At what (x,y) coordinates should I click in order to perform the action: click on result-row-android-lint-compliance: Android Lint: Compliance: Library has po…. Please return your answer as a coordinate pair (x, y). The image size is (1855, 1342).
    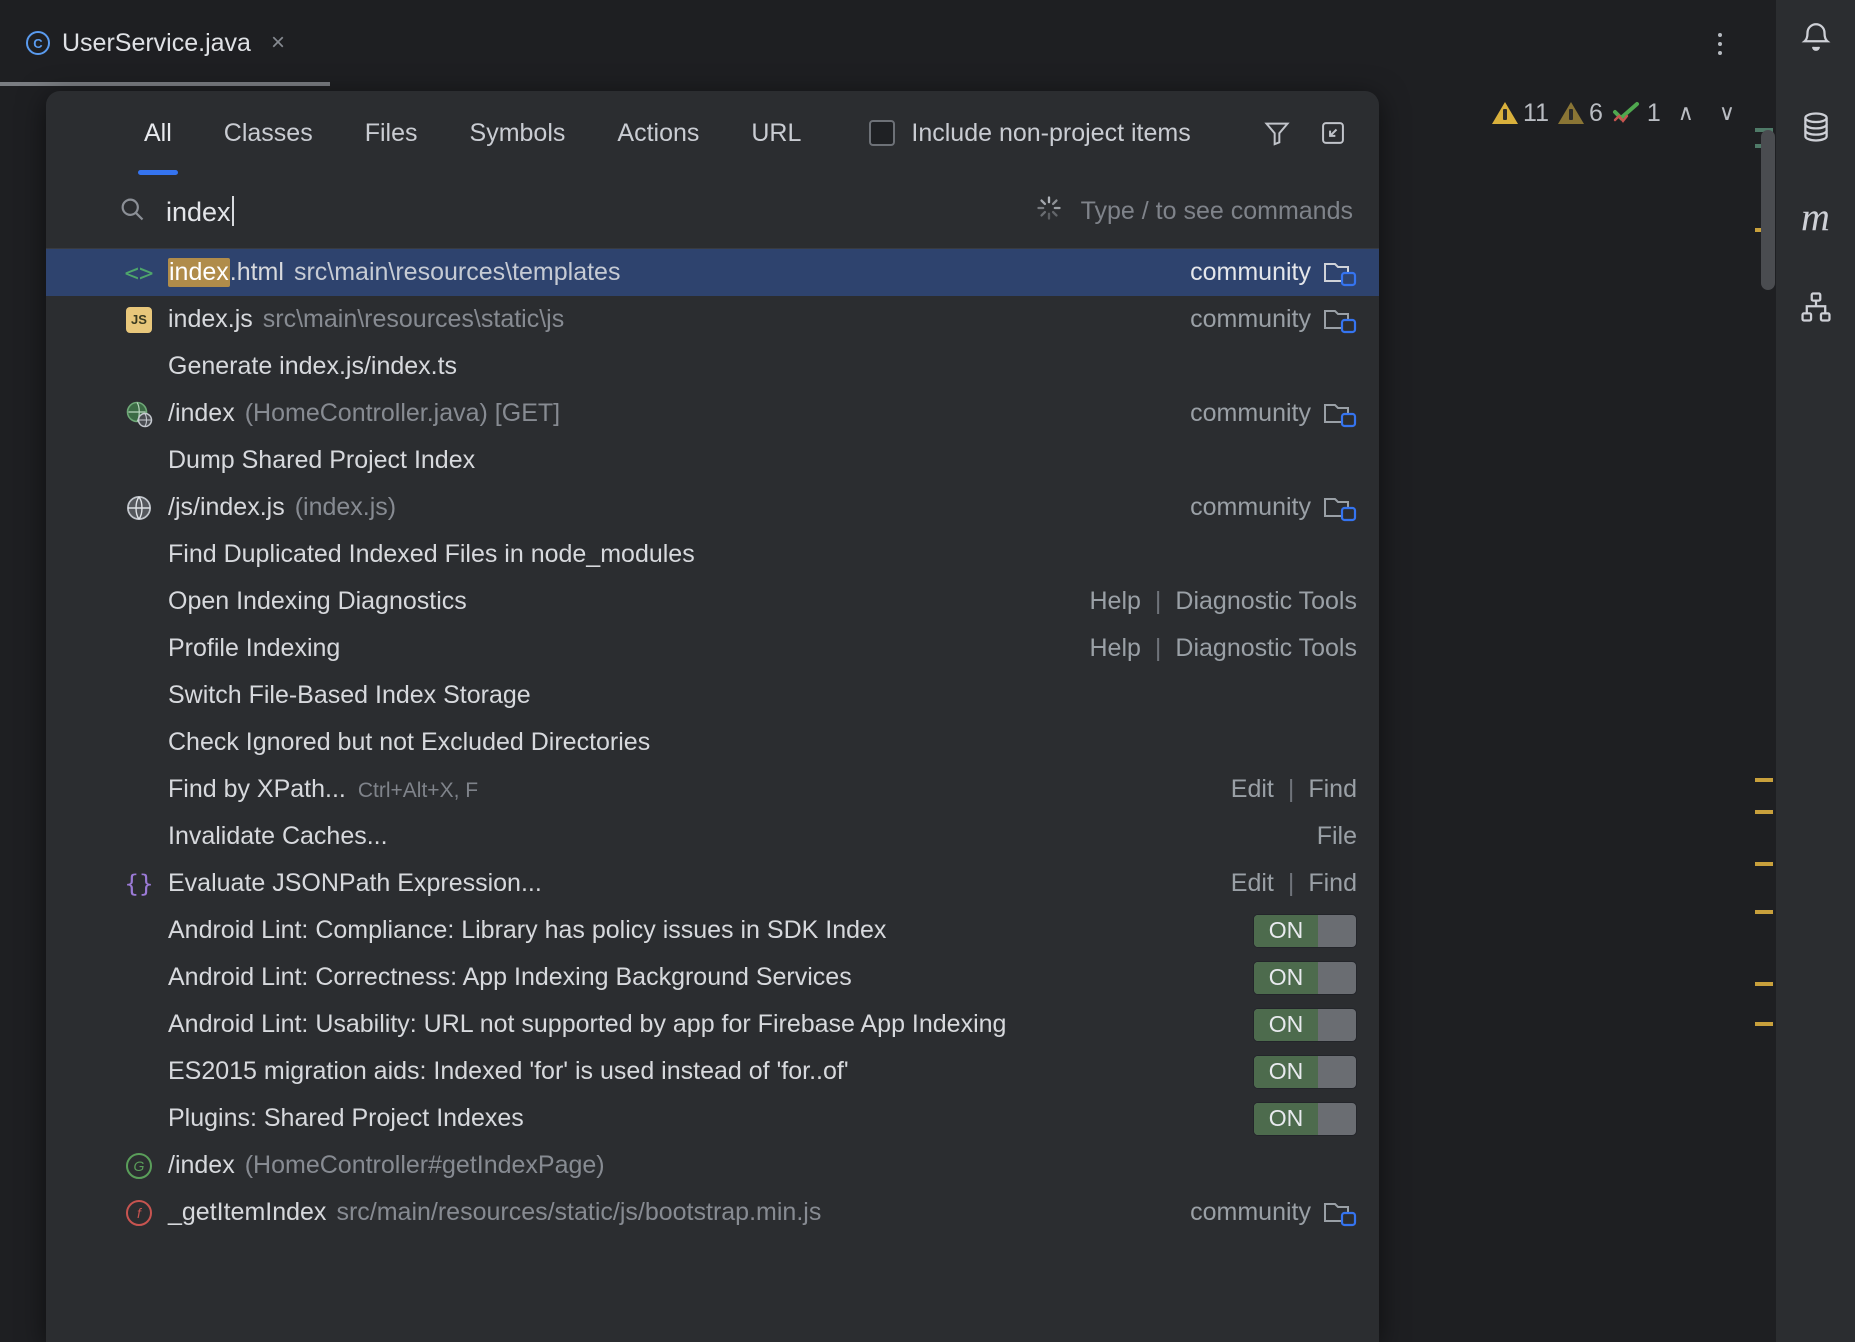
    Looking at the image, I should click on (712, 930).